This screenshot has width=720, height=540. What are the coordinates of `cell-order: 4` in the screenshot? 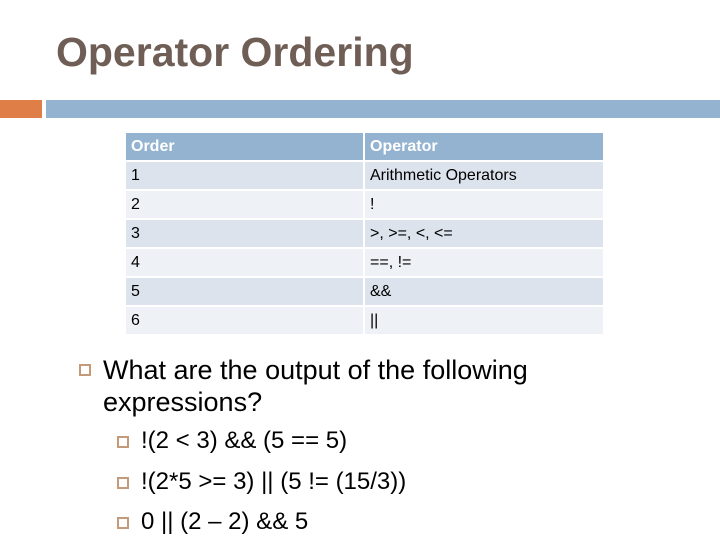 It's located at (244, 262).